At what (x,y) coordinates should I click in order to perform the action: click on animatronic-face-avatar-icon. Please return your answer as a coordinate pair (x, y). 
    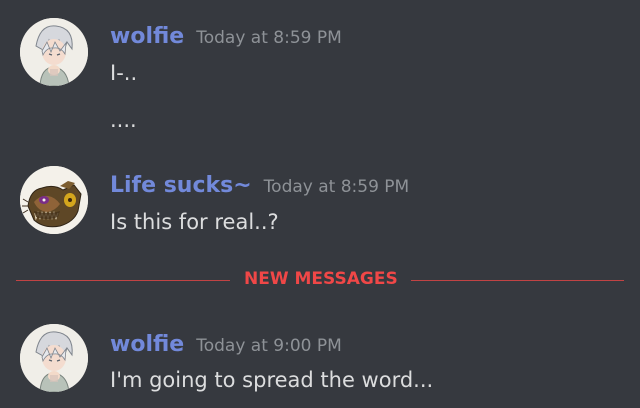
    Looking at the image, I should click on (54, 200).